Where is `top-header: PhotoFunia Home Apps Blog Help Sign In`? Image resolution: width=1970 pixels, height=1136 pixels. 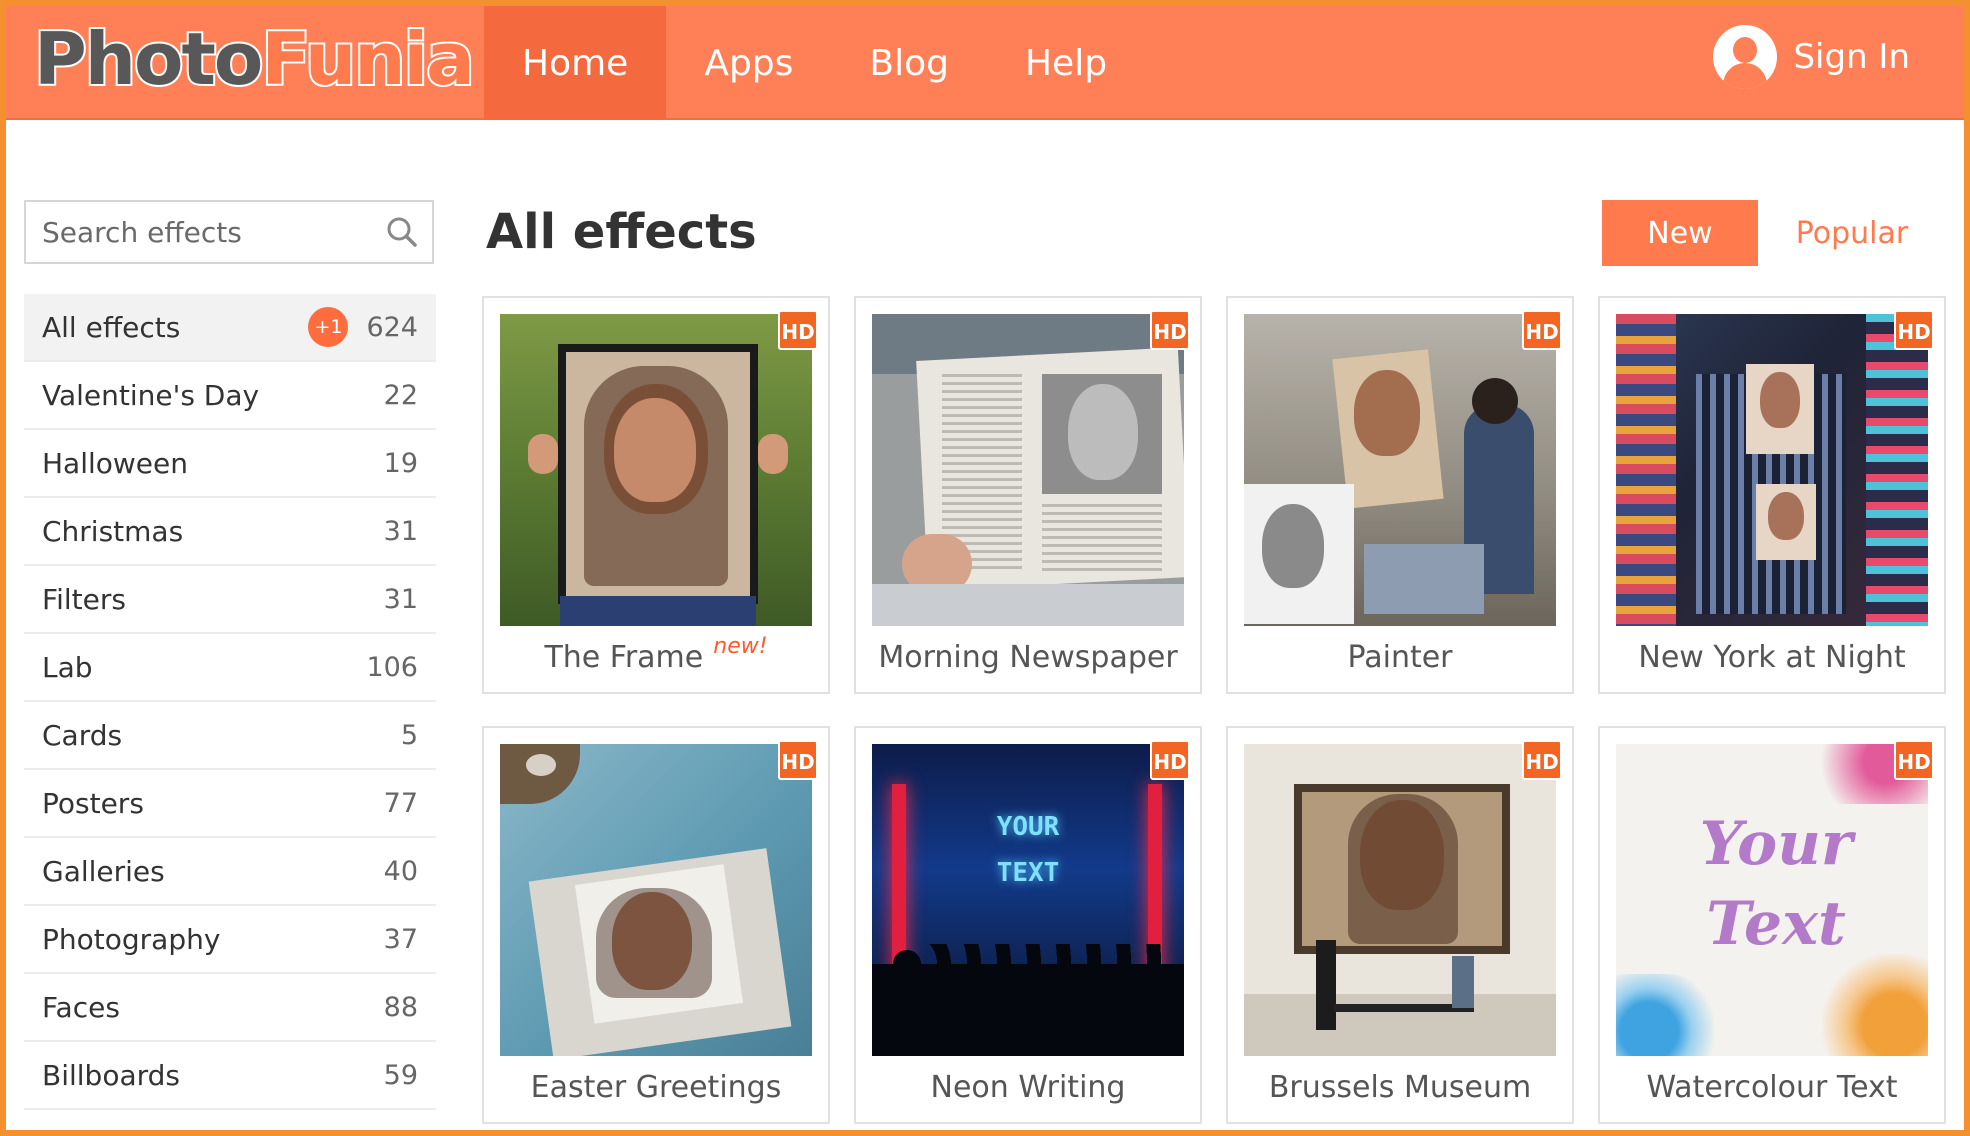
top-header: PhotoFunia Home Apps Blog Help Sign In is located at coordinates (985, 60).